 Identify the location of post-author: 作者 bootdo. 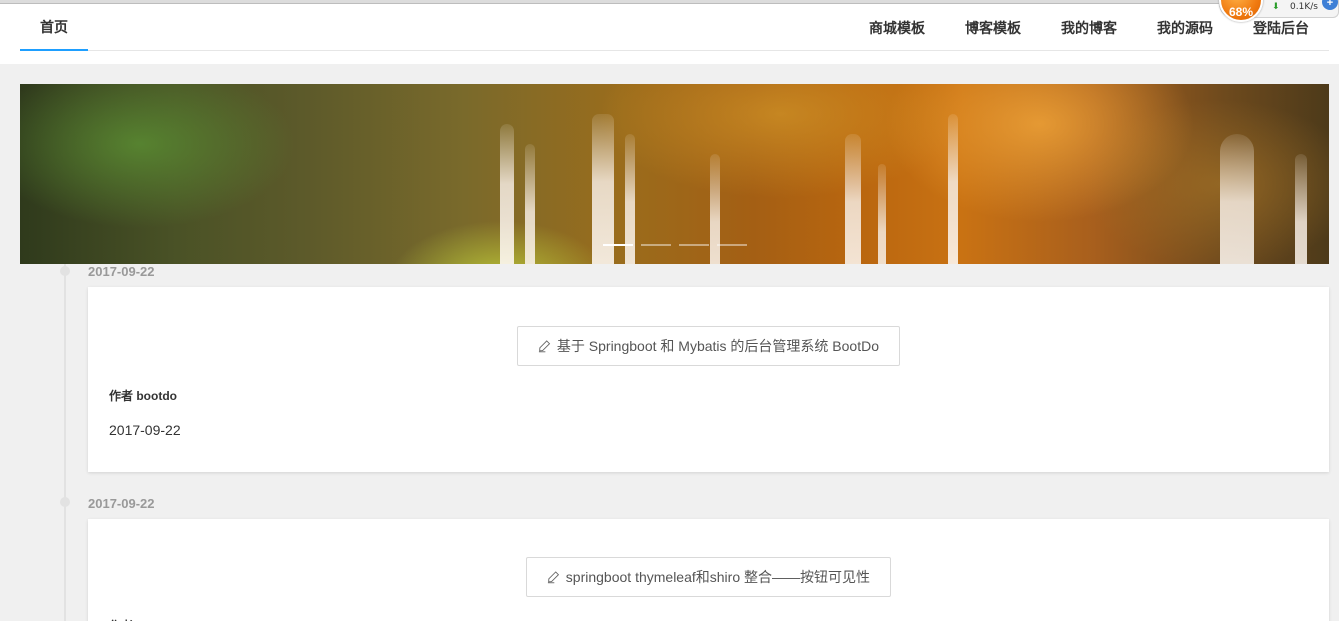
(143, 396).